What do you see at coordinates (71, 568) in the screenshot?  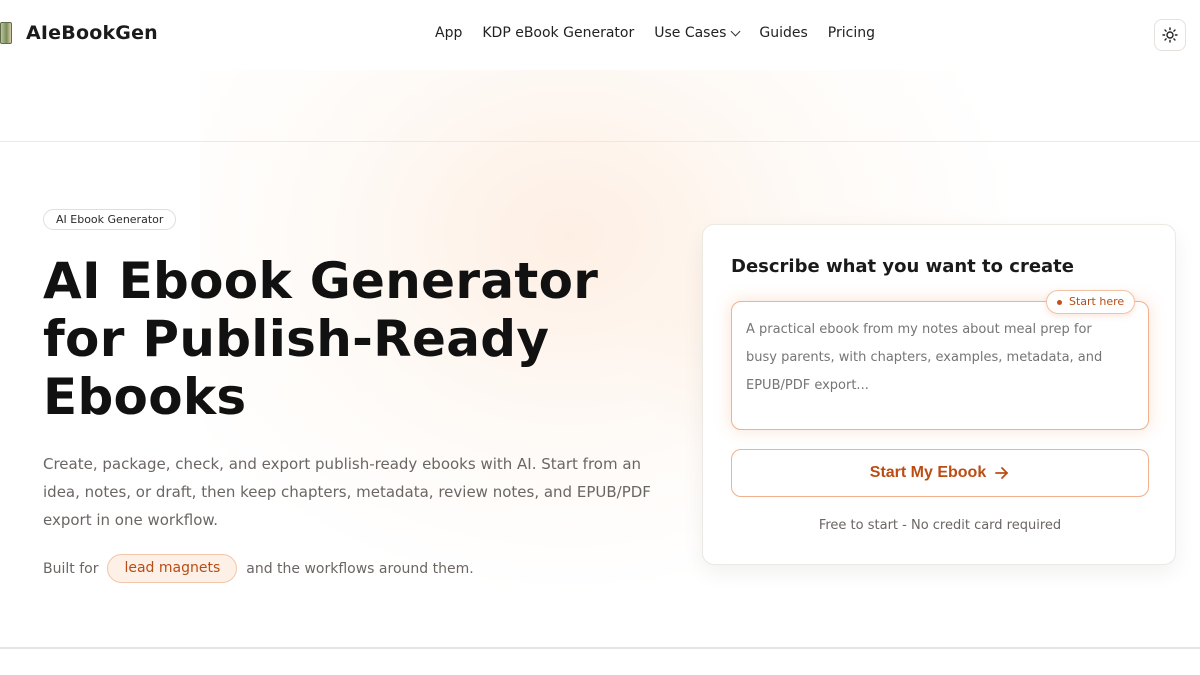 I see `built-for-prefix: Built for` at bounding box center [71, 568].